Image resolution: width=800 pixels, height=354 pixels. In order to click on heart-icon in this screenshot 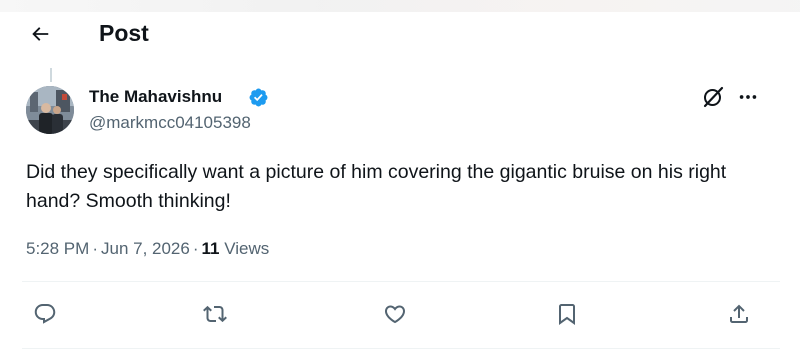, I will do `click(395, 316)`.